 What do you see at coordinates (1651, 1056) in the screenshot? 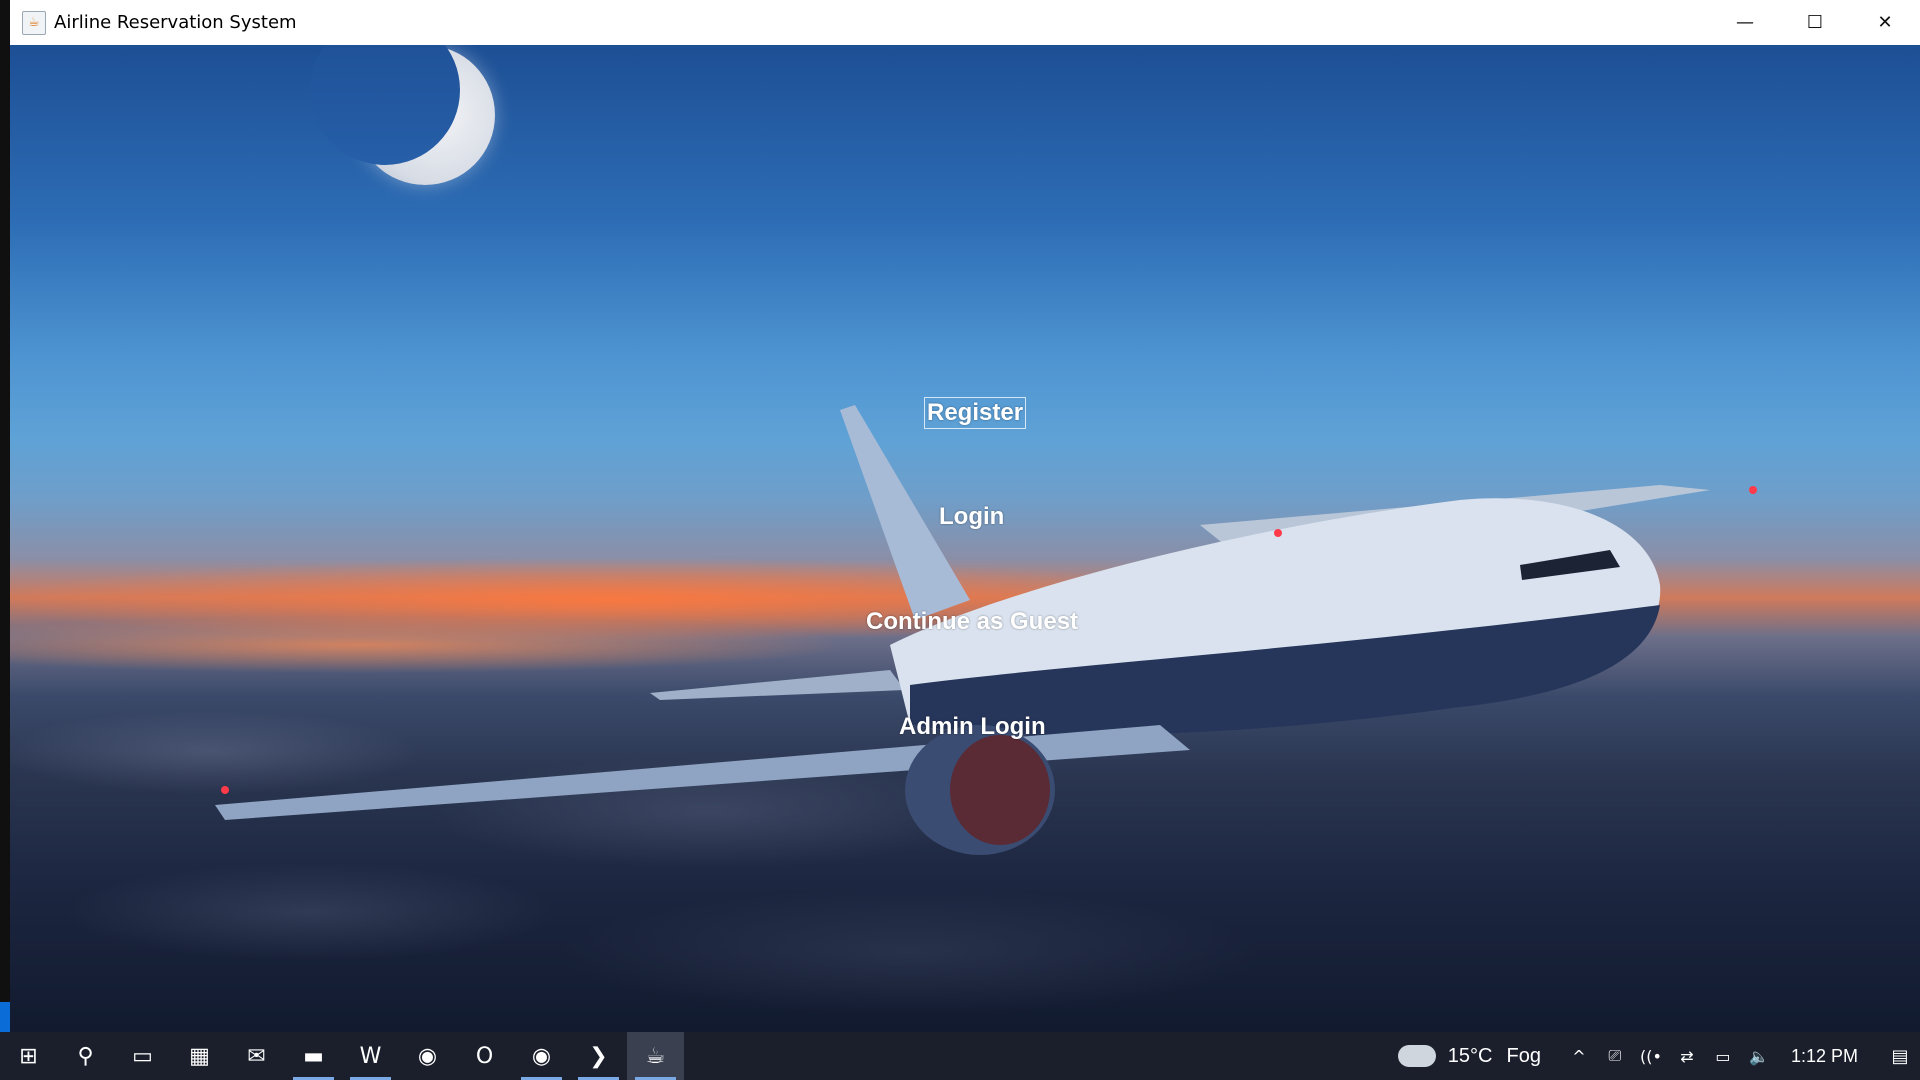
I see `wifi-icon: ((•` at bounding box center [1651, 1056].